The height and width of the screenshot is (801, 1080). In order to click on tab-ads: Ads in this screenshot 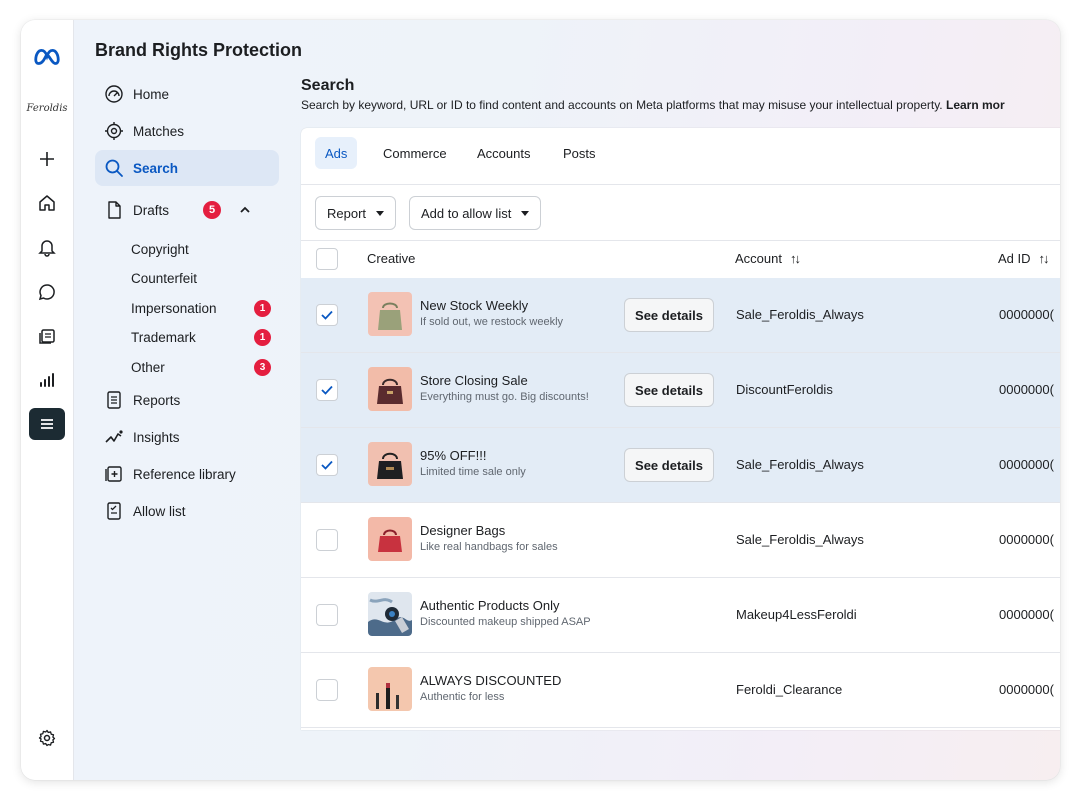, I will do `click(336, 153)`.